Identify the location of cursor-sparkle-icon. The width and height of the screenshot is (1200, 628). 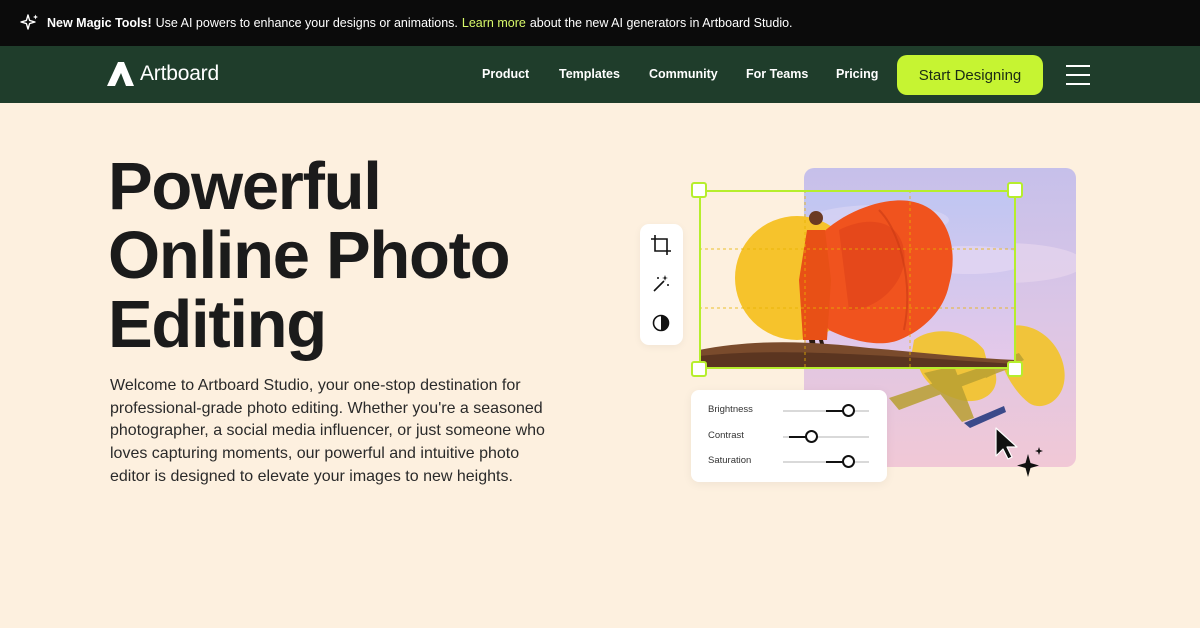
(1022, 454).